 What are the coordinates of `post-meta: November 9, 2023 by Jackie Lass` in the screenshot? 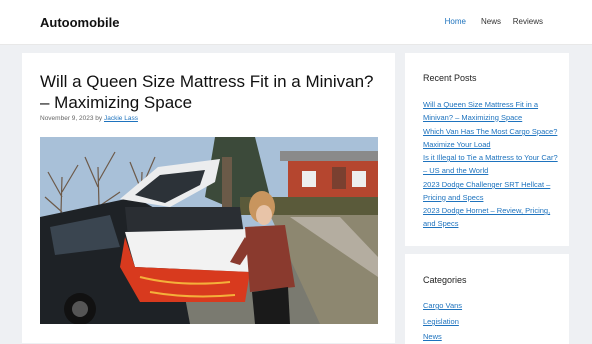 It's located at (89, 118).